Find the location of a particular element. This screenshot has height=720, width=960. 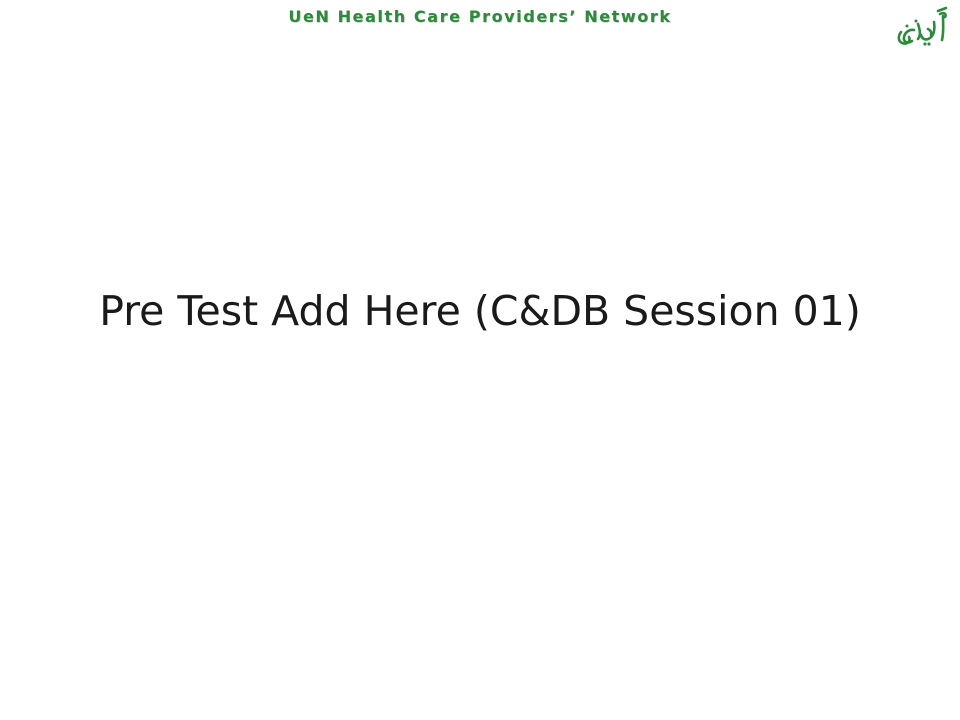

main-title: Pre Test Add Here (C&DB Session 01) is located at coordinates (480, 311).